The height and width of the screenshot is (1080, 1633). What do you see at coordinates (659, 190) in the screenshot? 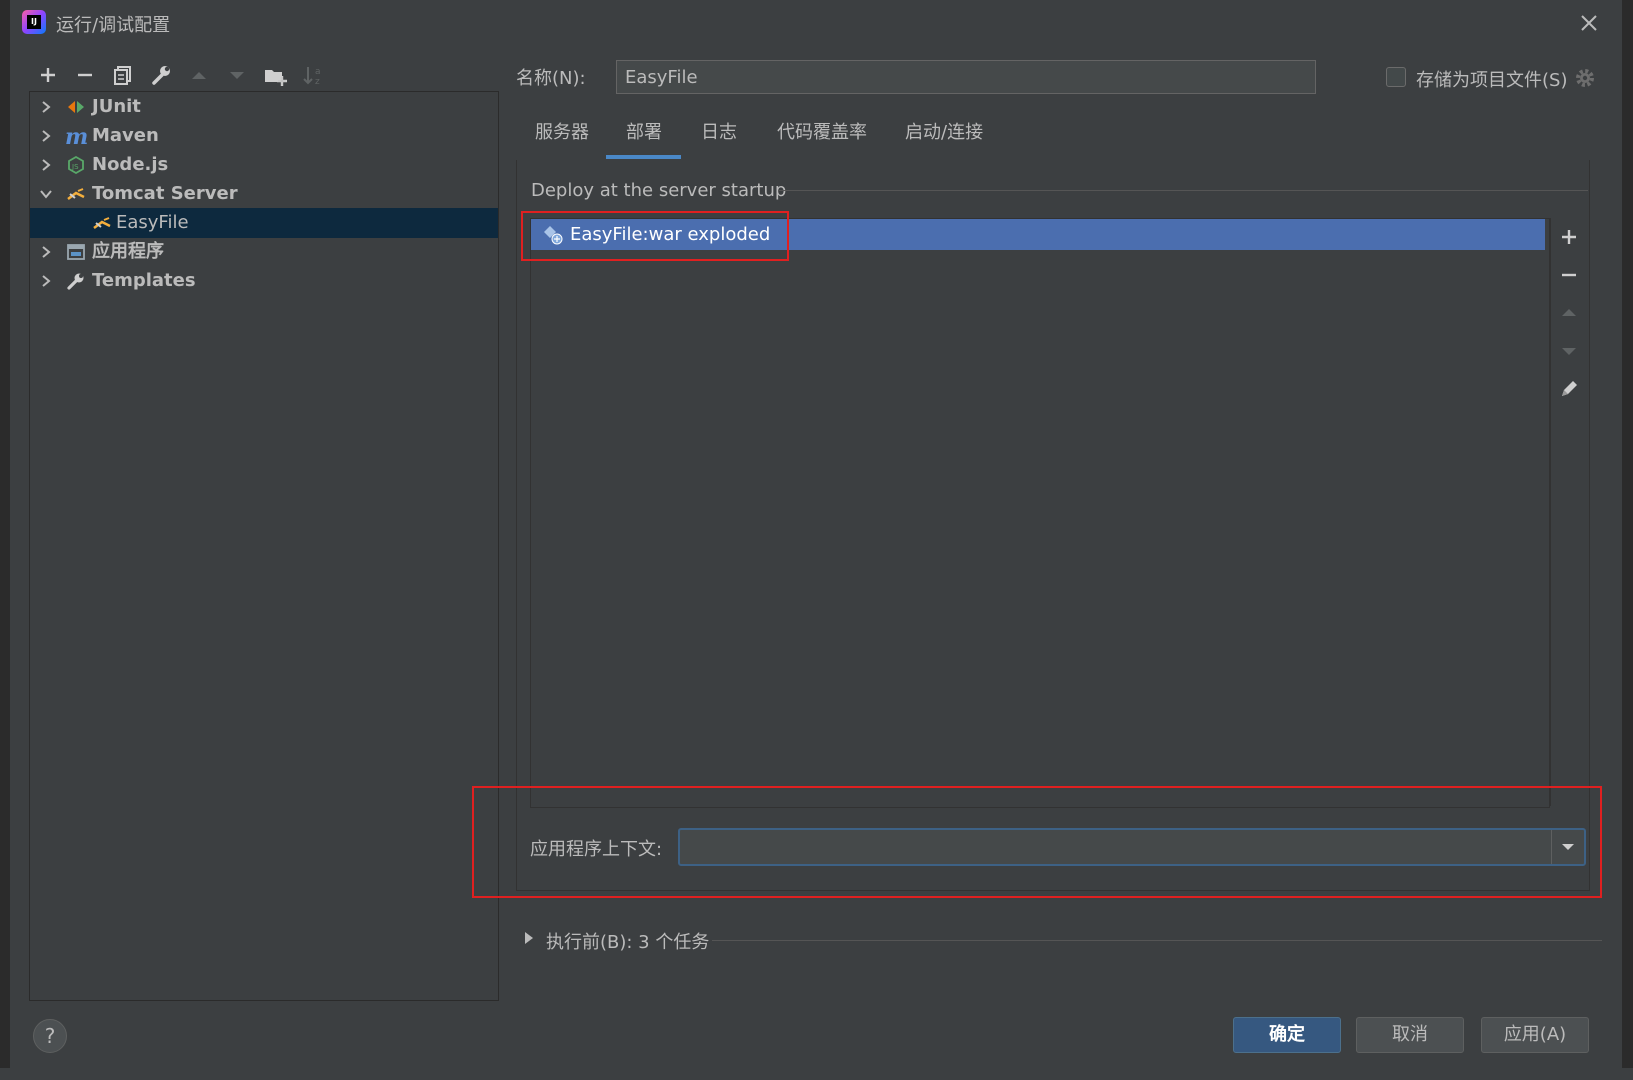
I see `deploy-section-title: Deploy at the server startup` at bounding box center [659, 190].